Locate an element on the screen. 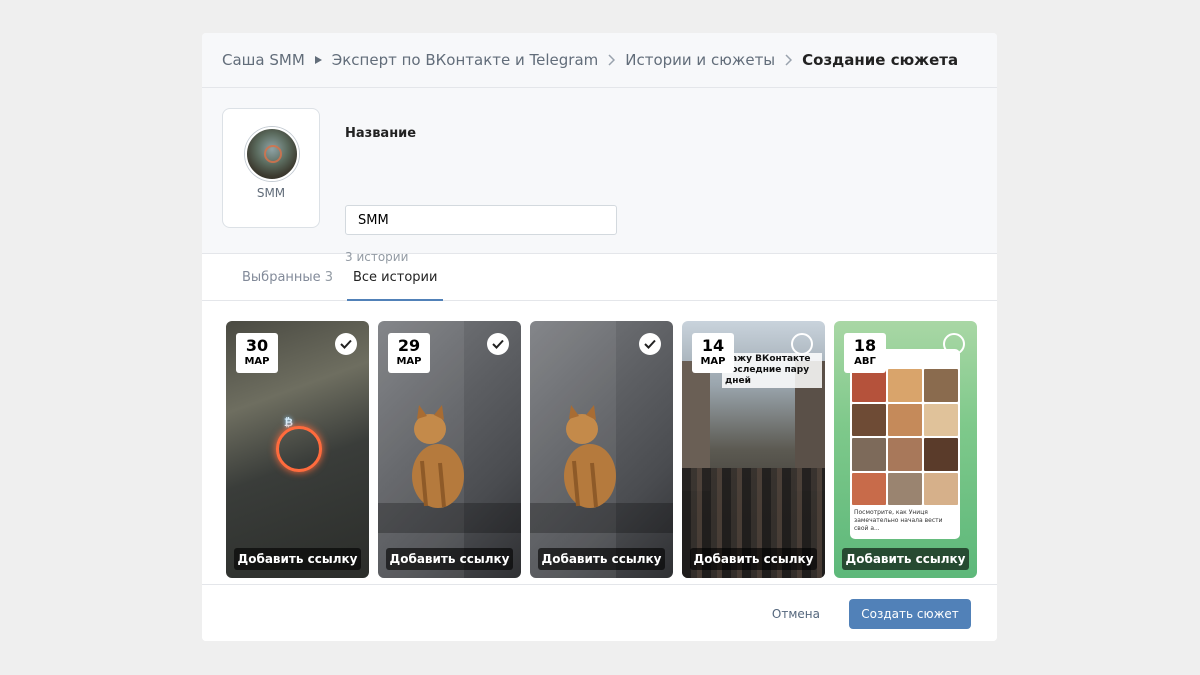 This screenshot has height=675, width=1200. story-date-badge: 29 МАР is located at coordinates (409, 353).